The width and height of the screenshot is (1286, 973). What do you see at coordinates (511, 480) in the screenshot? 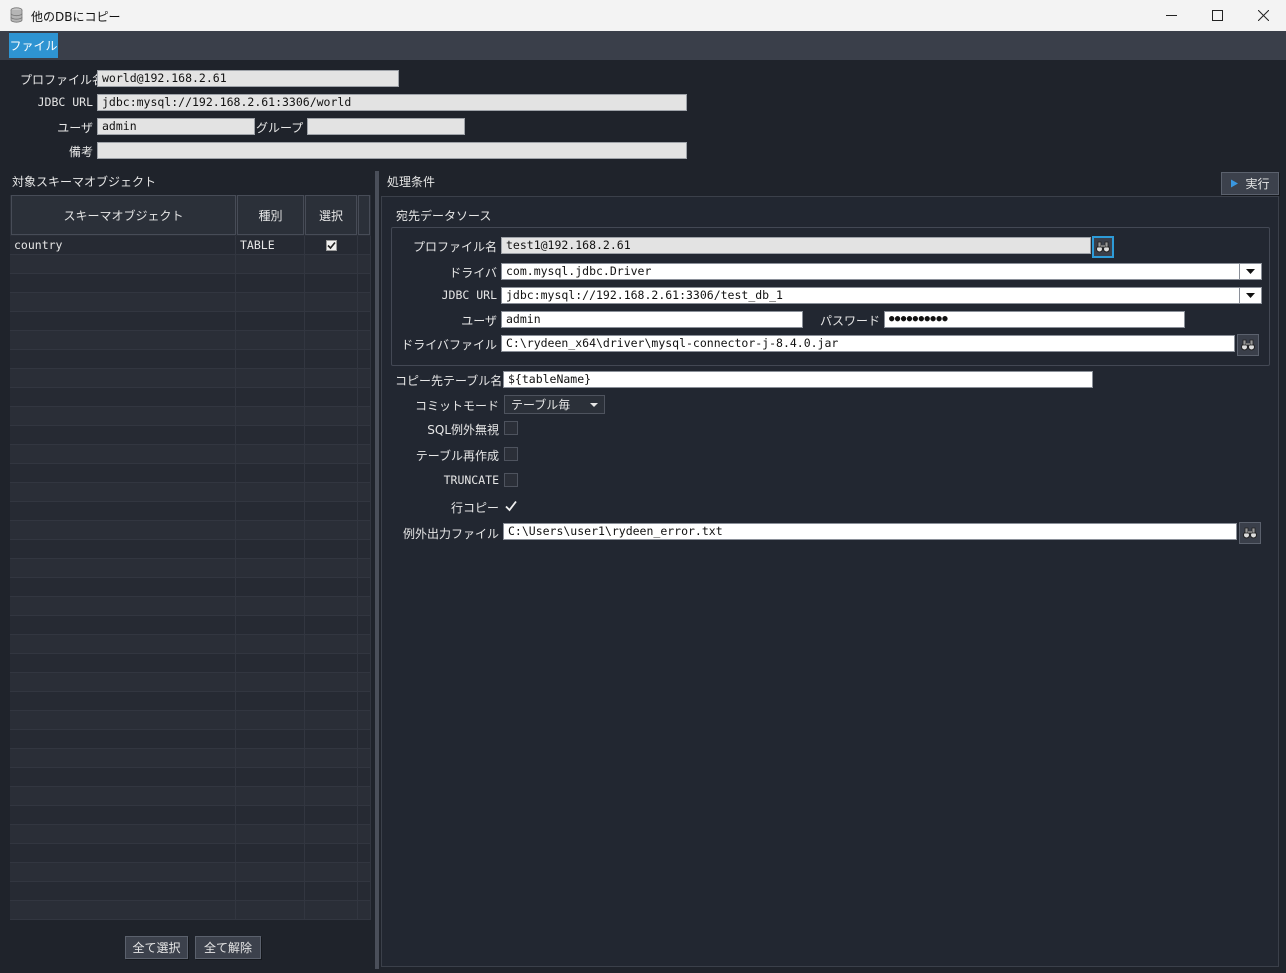
I see `truncate-checkbox` at bounding box center [511, 480].